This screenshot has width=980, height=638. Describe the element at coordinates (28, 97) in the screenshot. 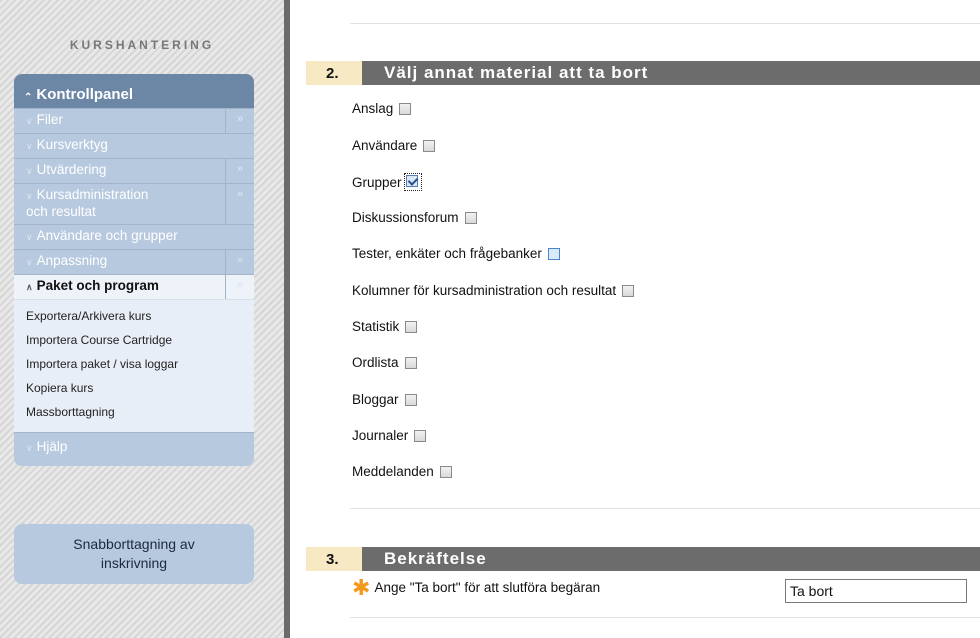

I see `double-chevron-up-icon: ⌃` at that location.